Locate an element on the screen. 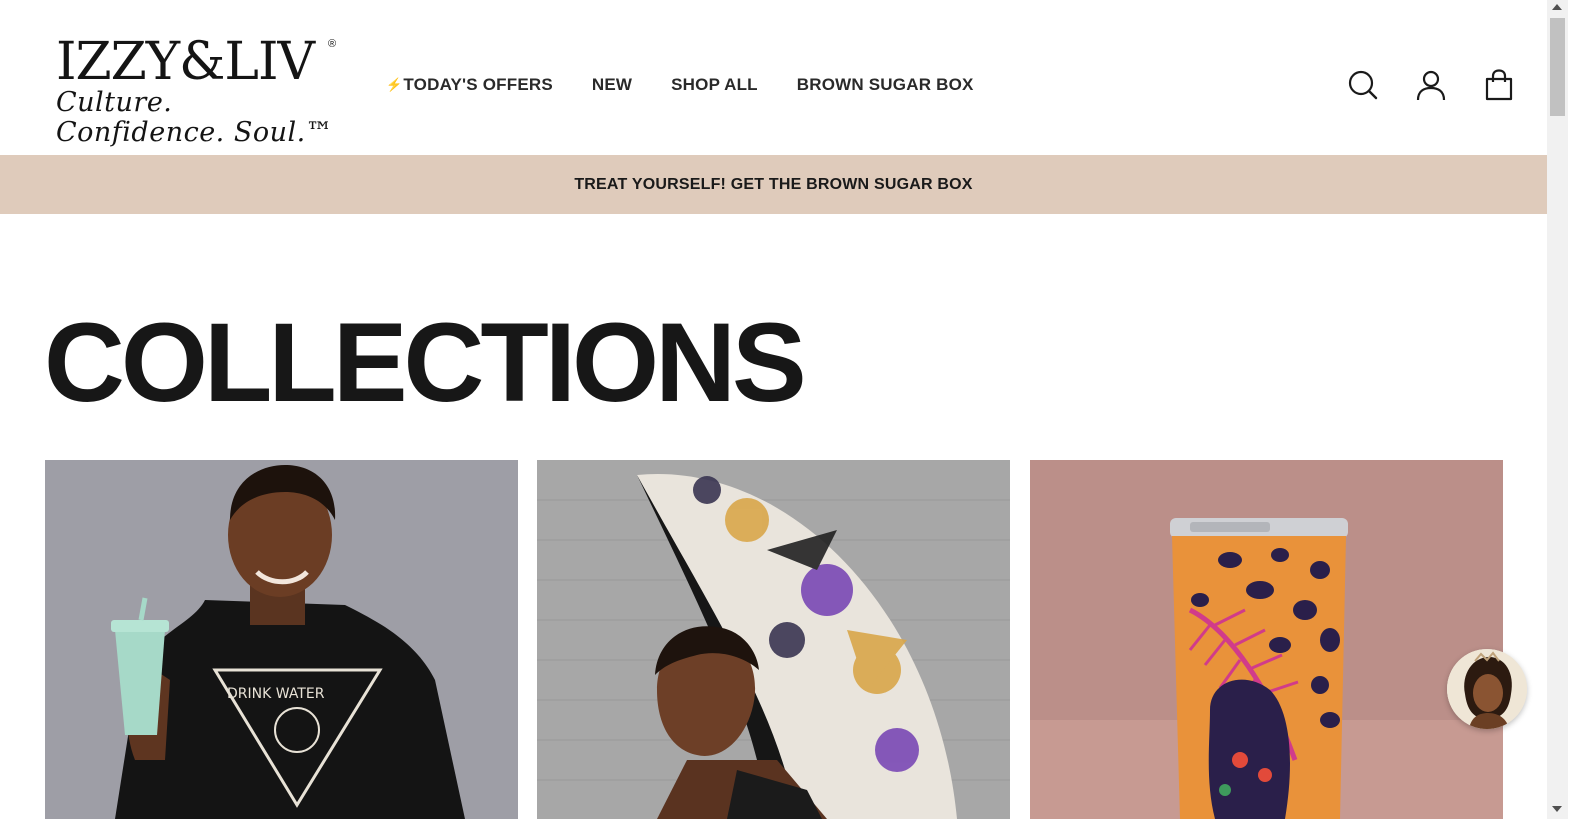 The image size is (1584, 819). account-button is located at coordinates (1431, 85).